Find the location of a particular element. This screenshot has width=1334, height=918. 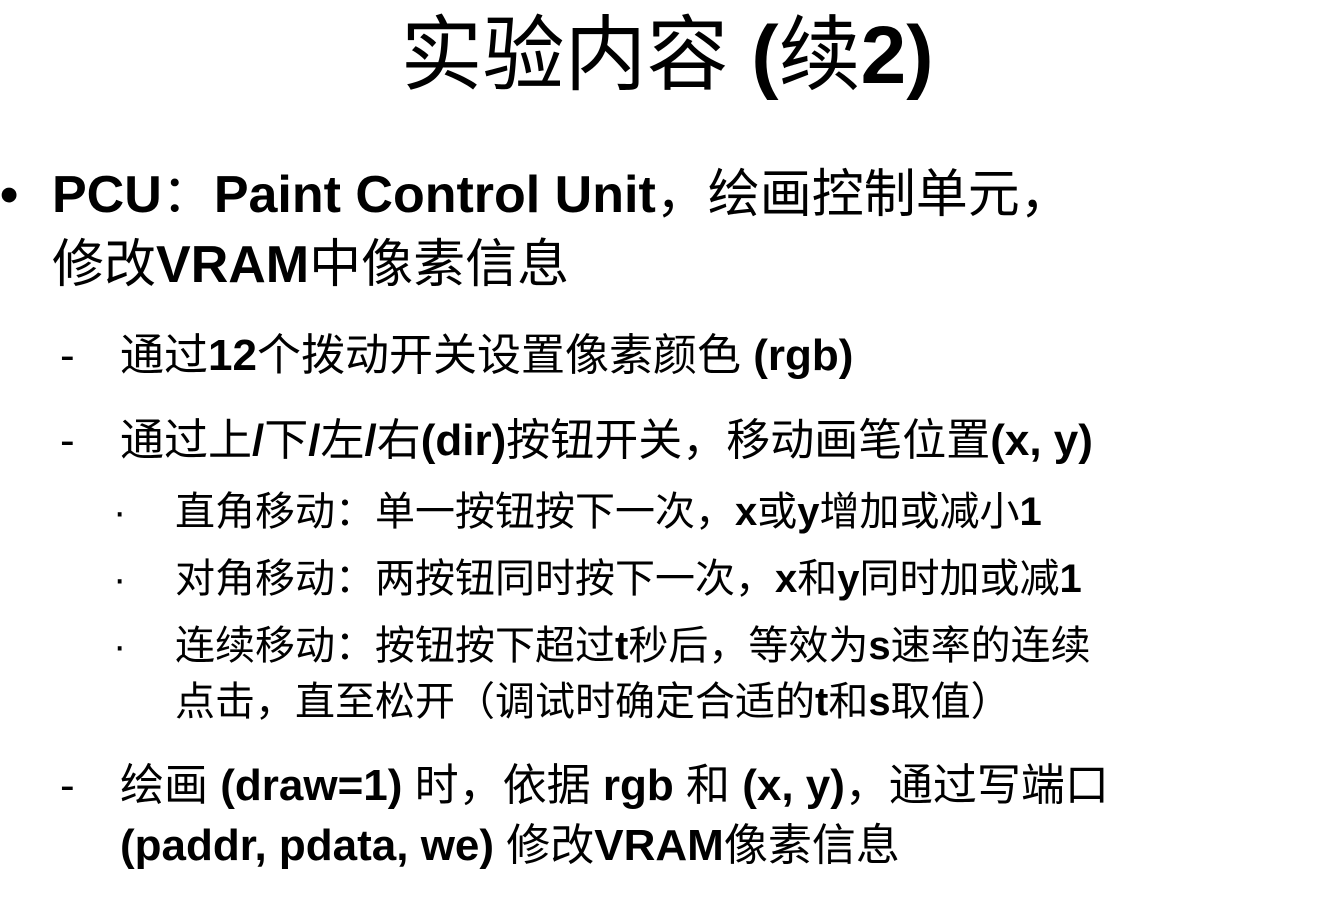

text-segment: 12 is located at coordinates (232, 355).